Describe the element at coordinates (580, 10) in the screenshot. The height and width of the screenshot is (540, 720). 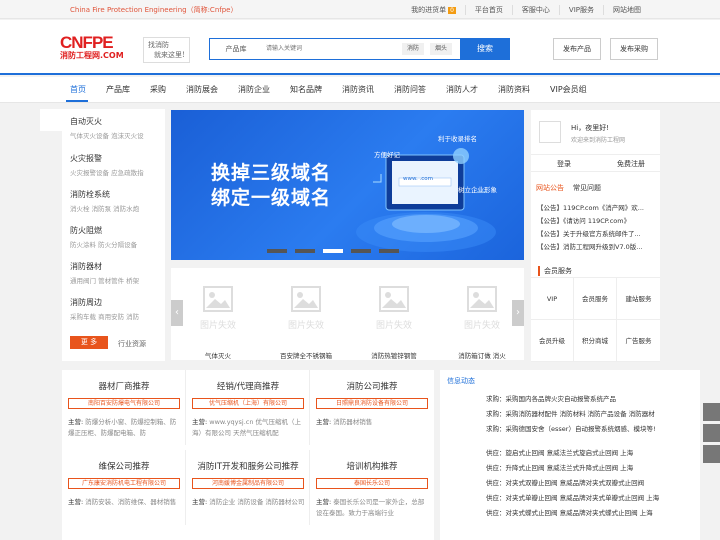
I see `link-vip-service: VIP服务` at that location.